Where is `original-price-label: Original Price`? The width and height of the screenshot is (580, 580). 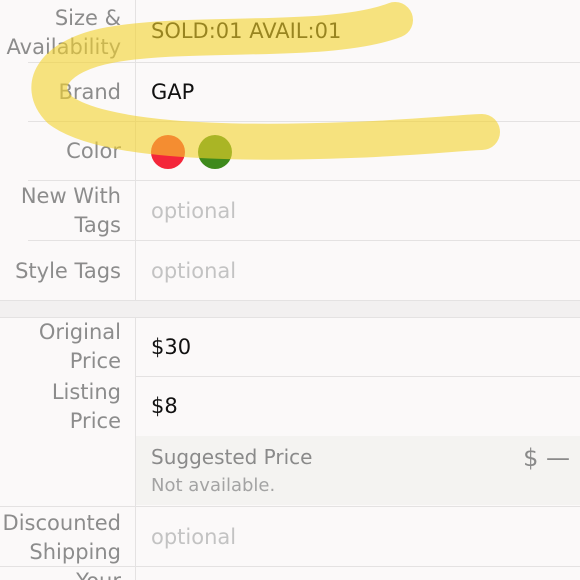
original-price-label: Original Price is located at coordinates (60, 347).